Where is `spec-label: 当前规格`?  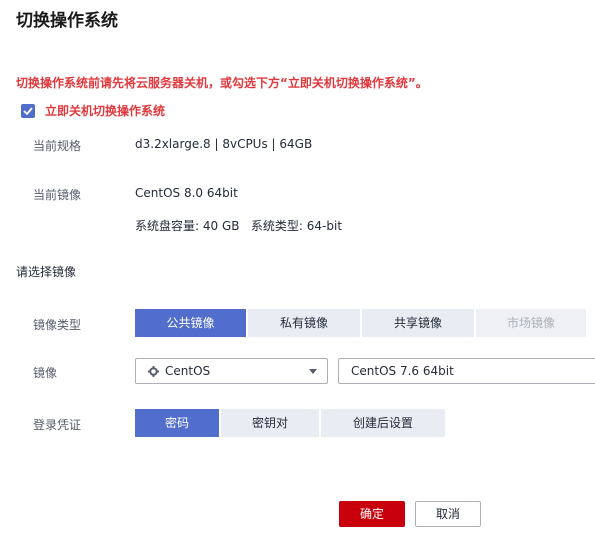
spec-label: 当前规格 is located at coordinates (57, 146).